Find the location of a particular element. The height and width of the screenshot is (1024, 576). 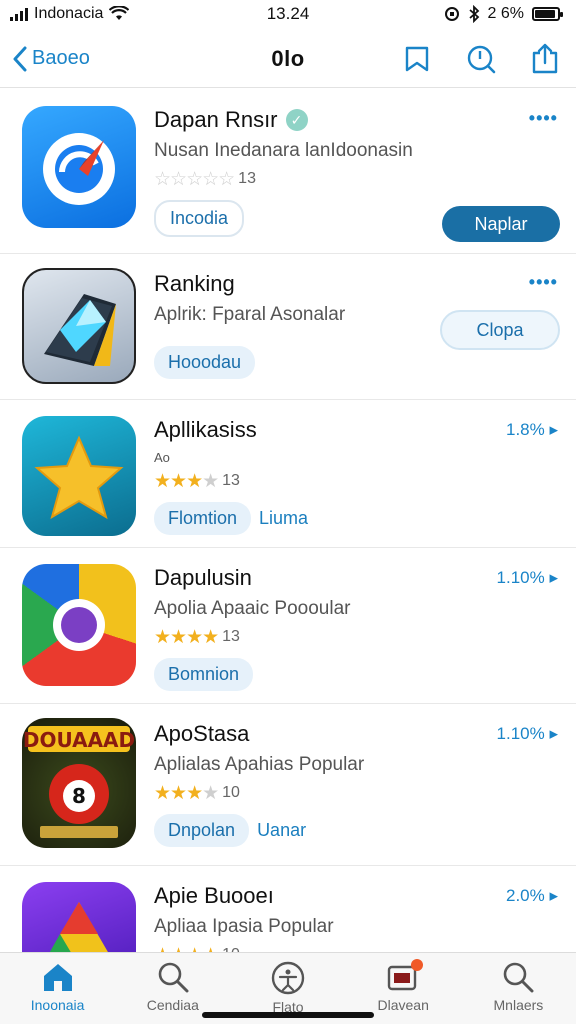

back-label: Baoeo is located at coordinates (61, 58).